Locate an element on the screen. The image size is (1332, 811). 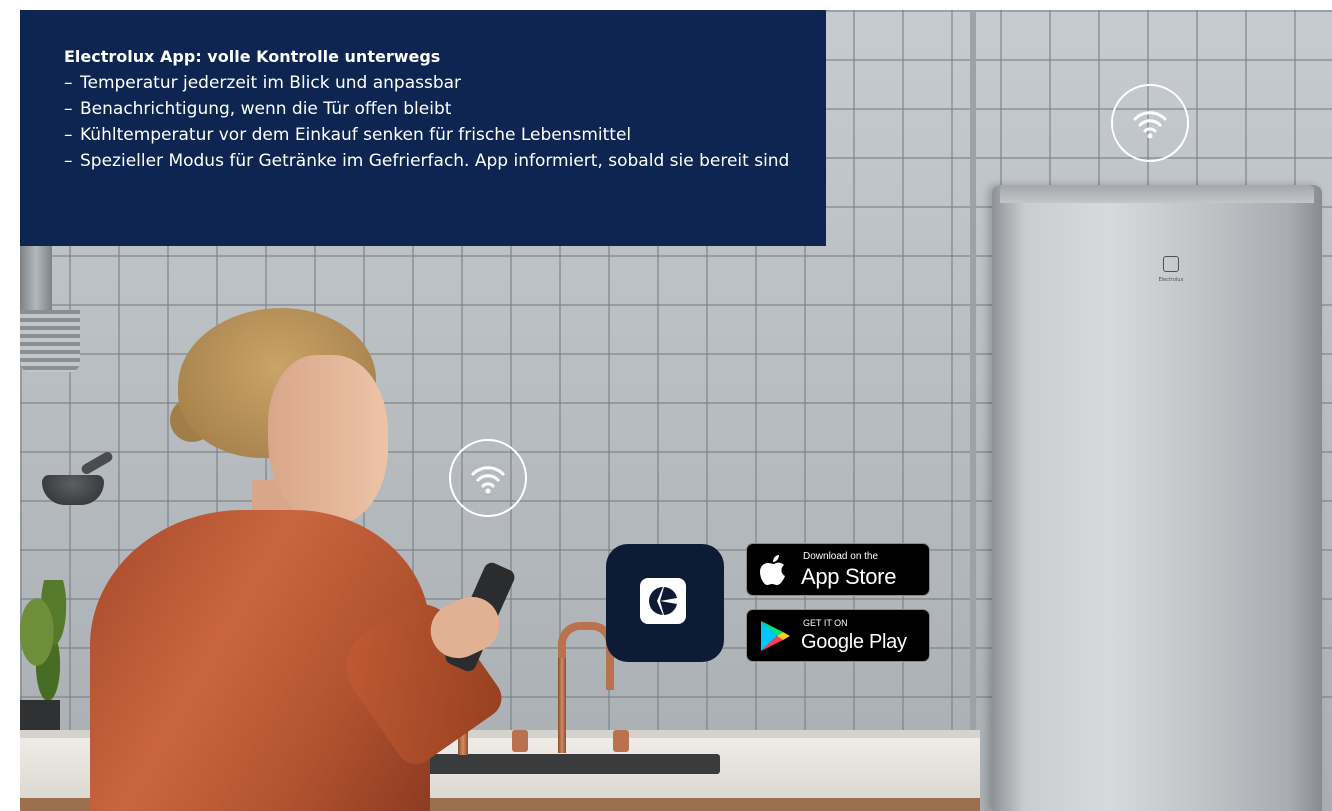
app-store-badge-label: App Store is located at coordinates (849, 576).